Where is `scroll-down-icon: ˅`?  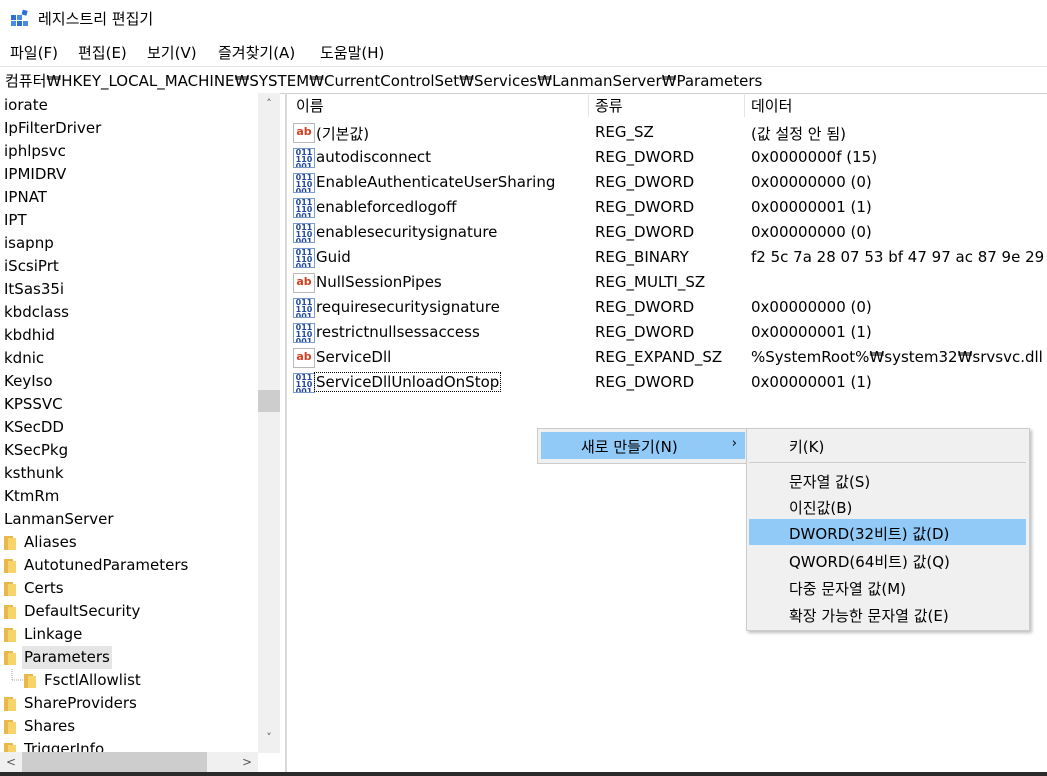 scroll-down-icon: ˅ is located at coordinates (269, 738).